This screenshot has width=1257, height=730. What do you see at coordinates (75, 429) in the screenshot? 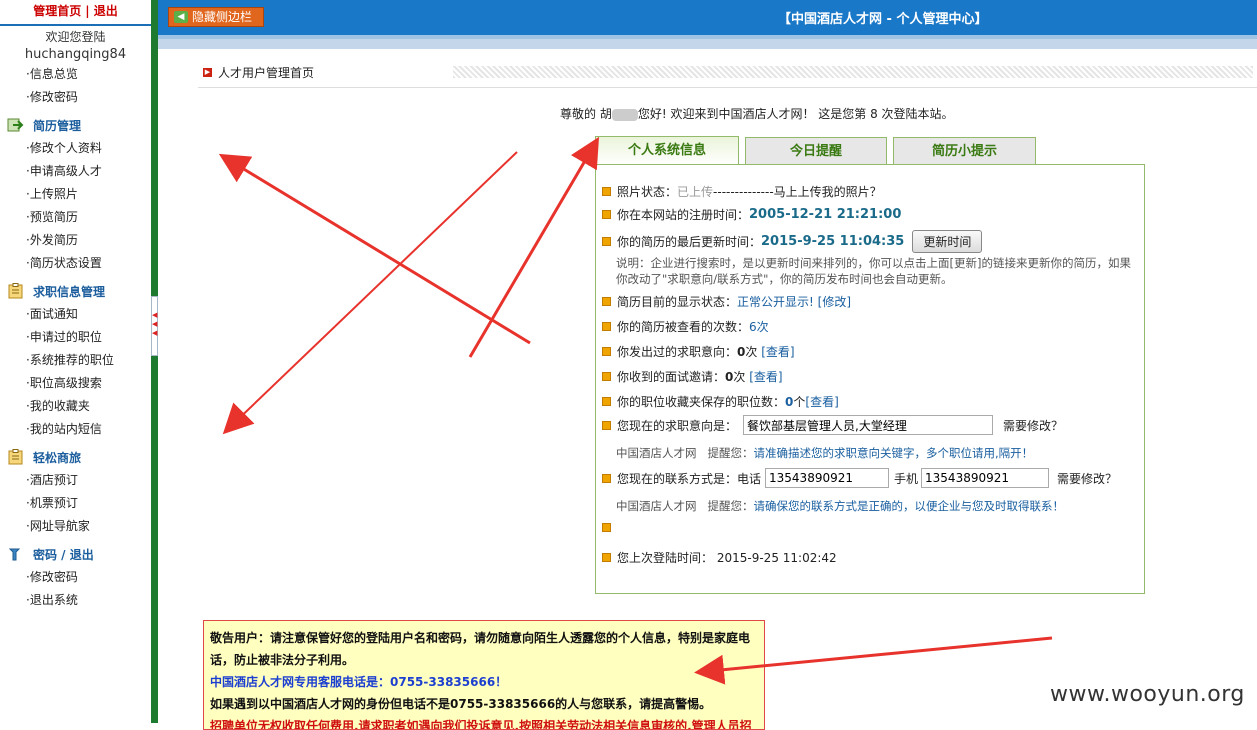
I see `sidebar-item-messages: ·我的站内短信` at bounding box center [75, 429].